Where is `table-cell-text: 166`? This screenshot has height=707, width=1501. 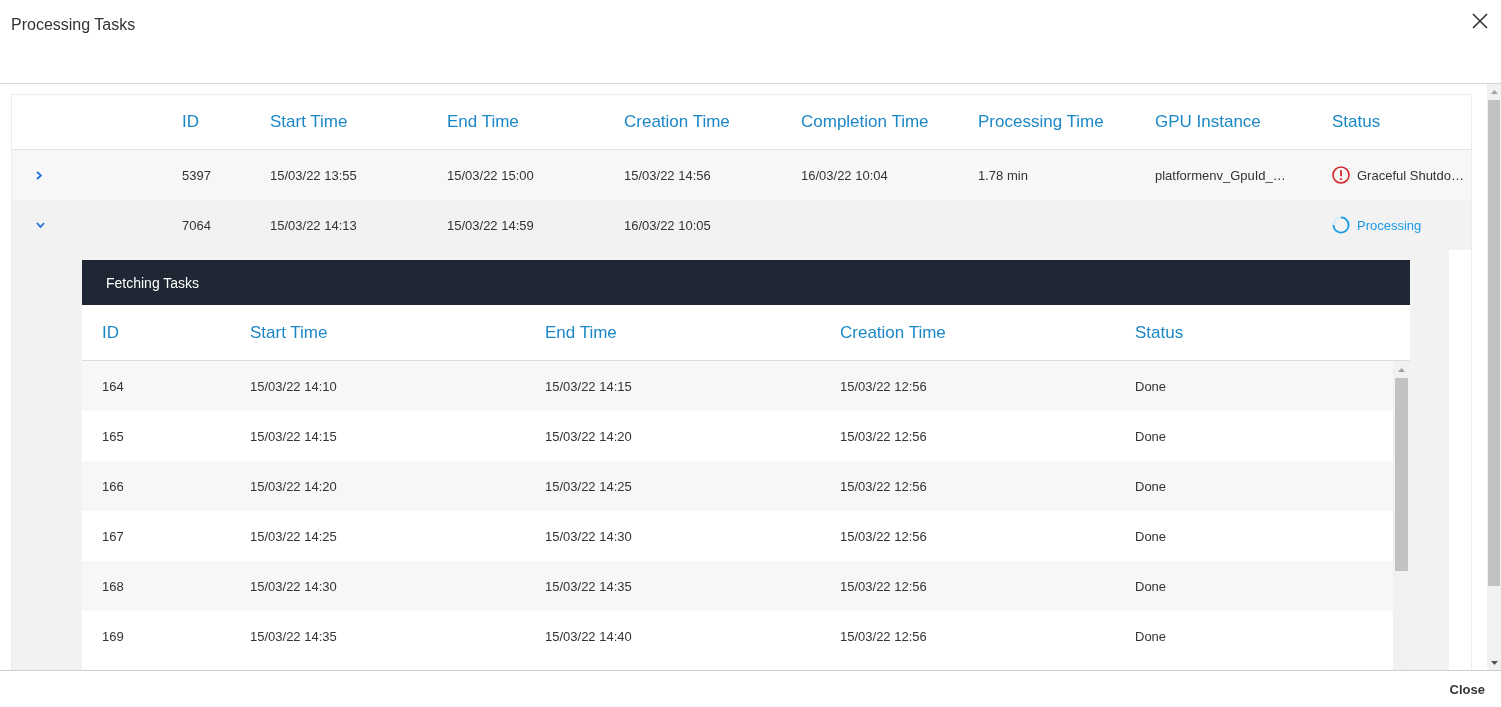 table-cell-text: 166 is located at coordinates (113, 486).